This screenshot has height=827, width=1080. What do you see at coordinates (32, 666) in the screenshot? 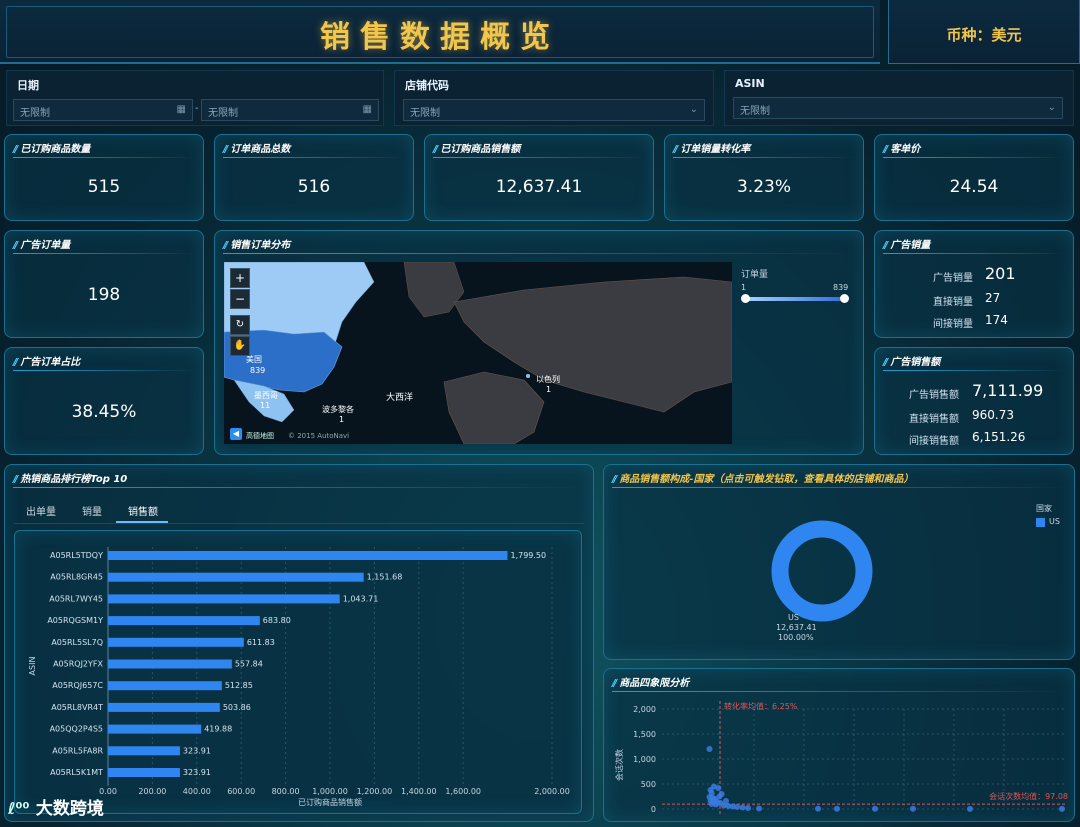
I see `y-axis-label: ASIN` at bounding box center [32, 666].